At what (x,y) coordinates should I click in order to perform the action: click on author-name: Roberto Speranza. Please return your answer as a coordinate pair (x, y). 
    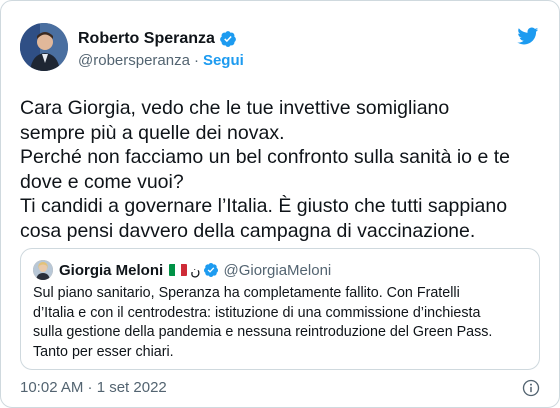
    Looking at the image, I should click on (146, 39).